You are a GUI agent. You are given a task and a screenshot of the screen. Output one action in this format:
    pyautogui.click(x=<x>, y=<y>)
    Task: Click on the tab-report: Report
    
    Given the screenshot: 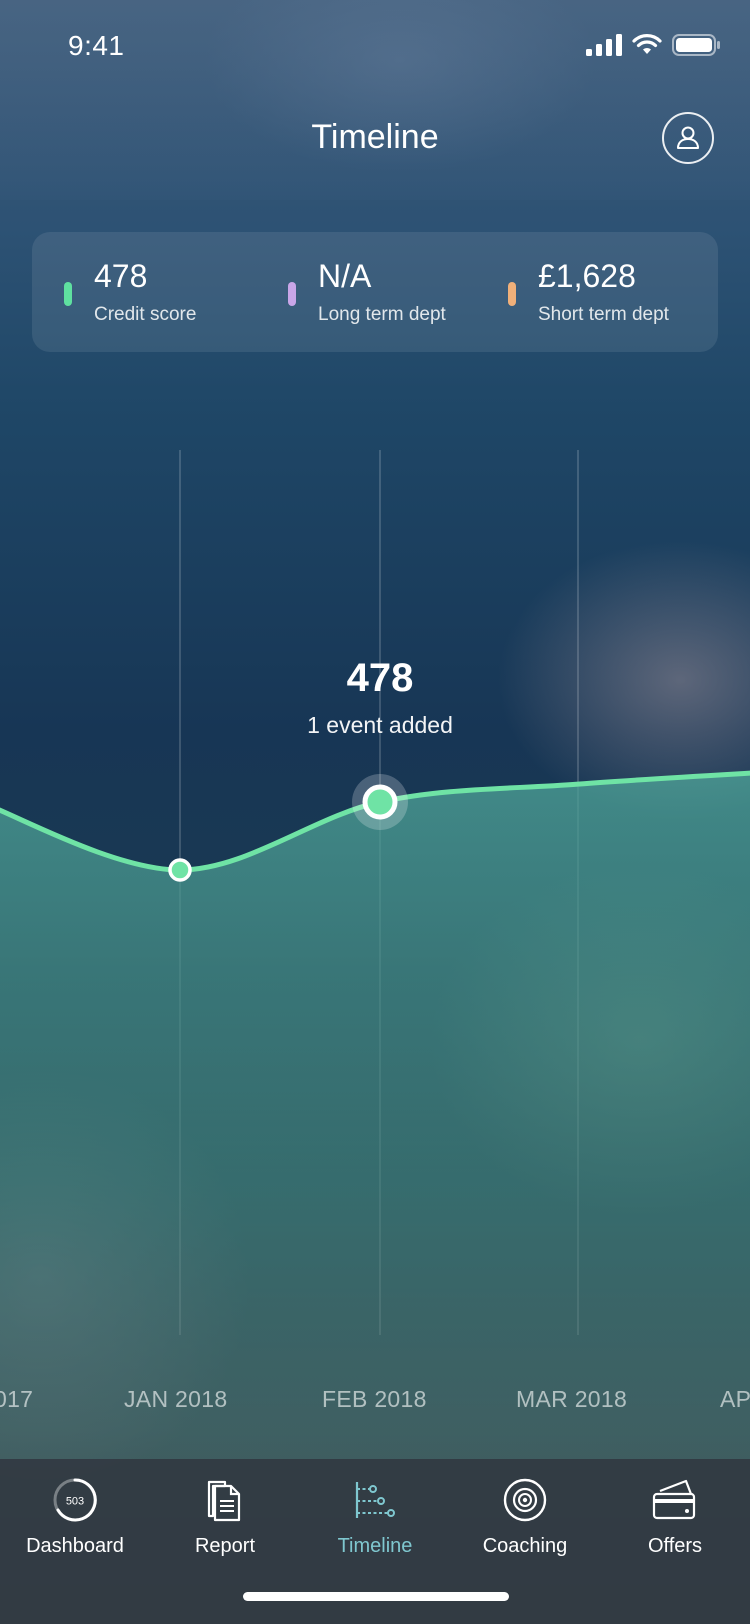 What is the action you would take?
    pyautogui.click(x=225, y=1514)
    